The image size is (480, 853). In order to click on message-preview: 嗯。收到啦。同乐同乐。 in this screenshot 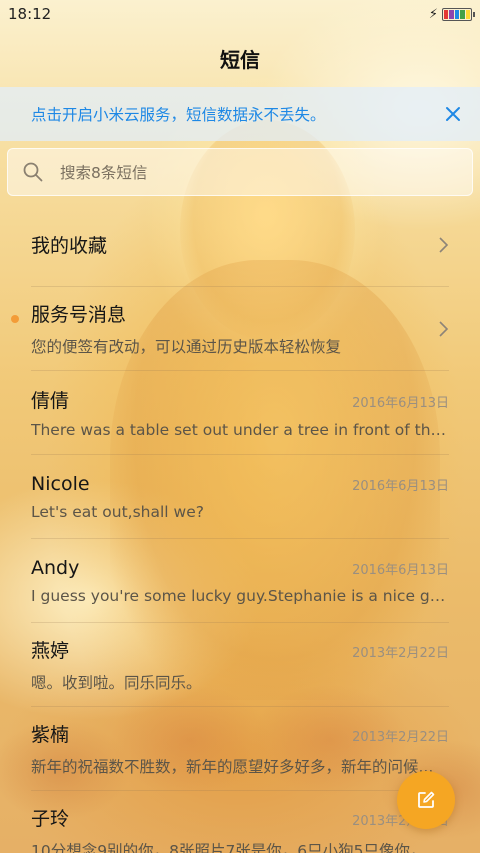, I will do `click(116, 683)`.